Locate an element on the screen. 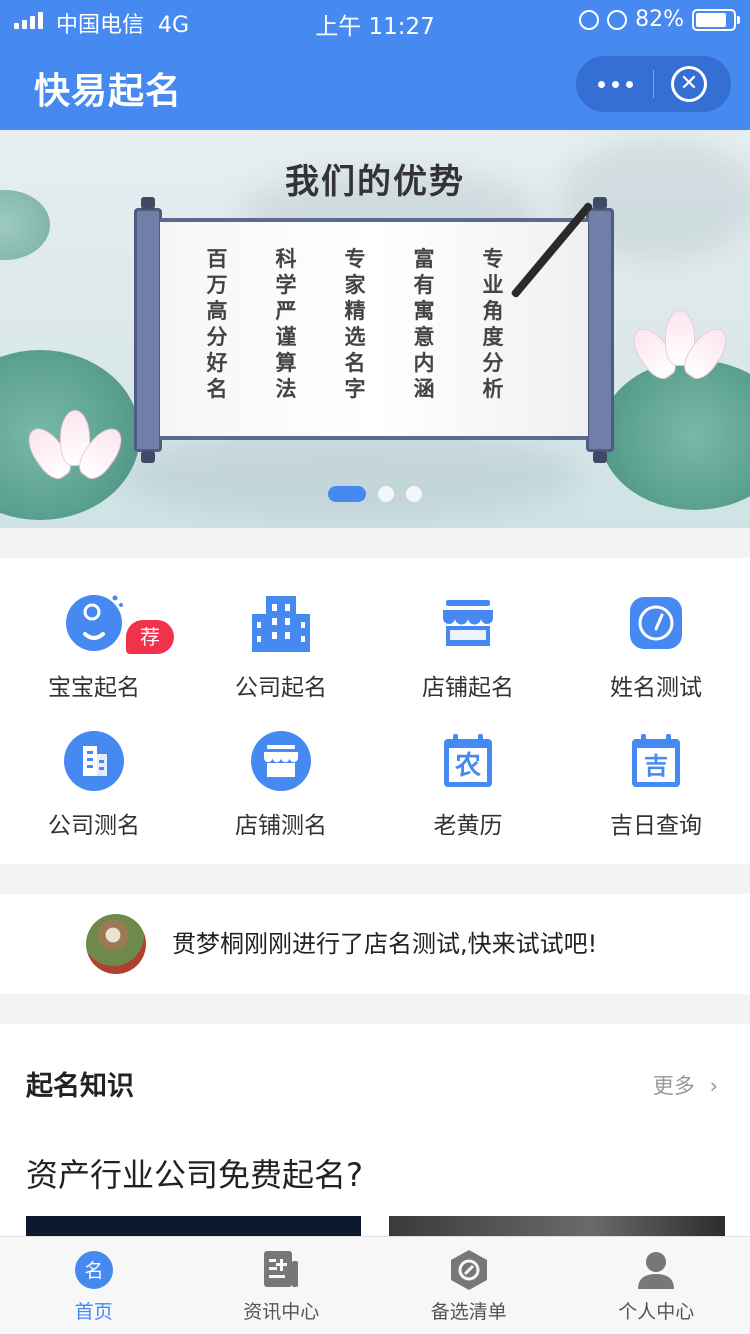 This screenshot has width=750, height=1334. service-label: 店铺测名 is located at coordinates (281, 826).